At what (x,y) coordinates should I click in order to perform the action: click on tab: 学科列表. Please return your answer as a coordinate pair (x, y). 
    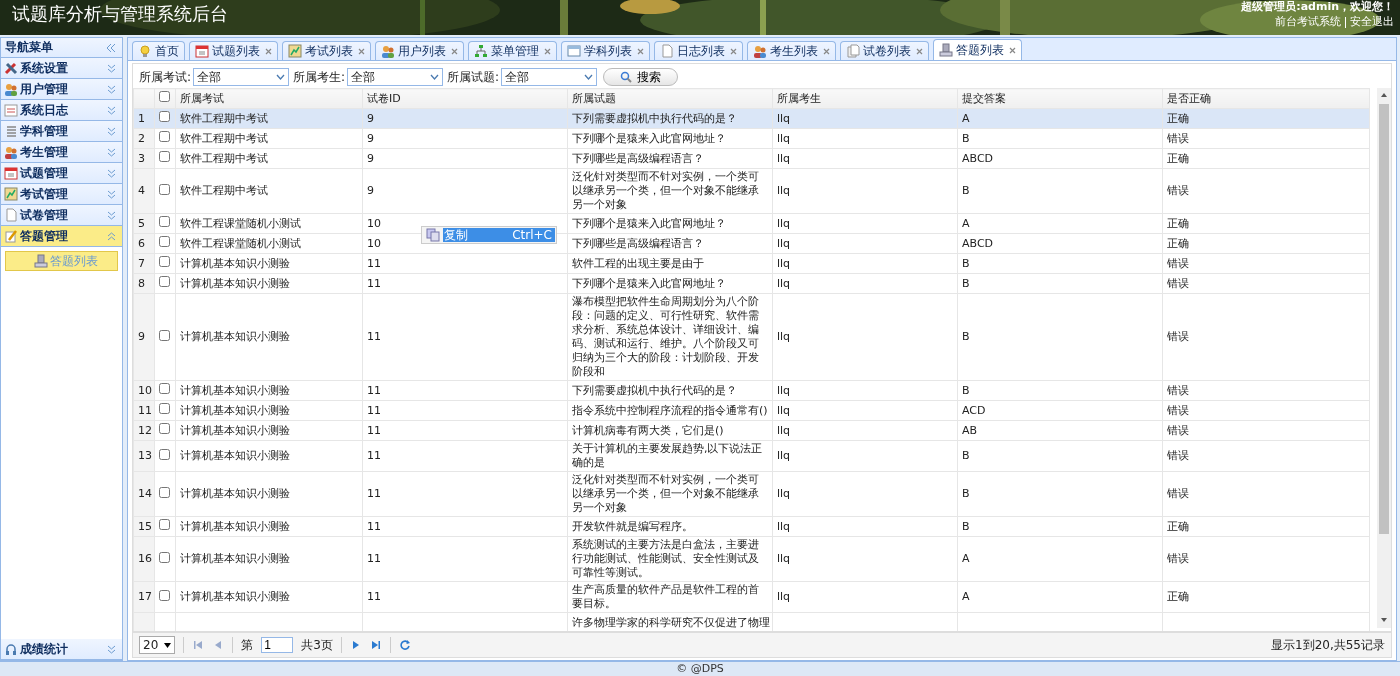
    Looking at the image, I should click on (605, 50).